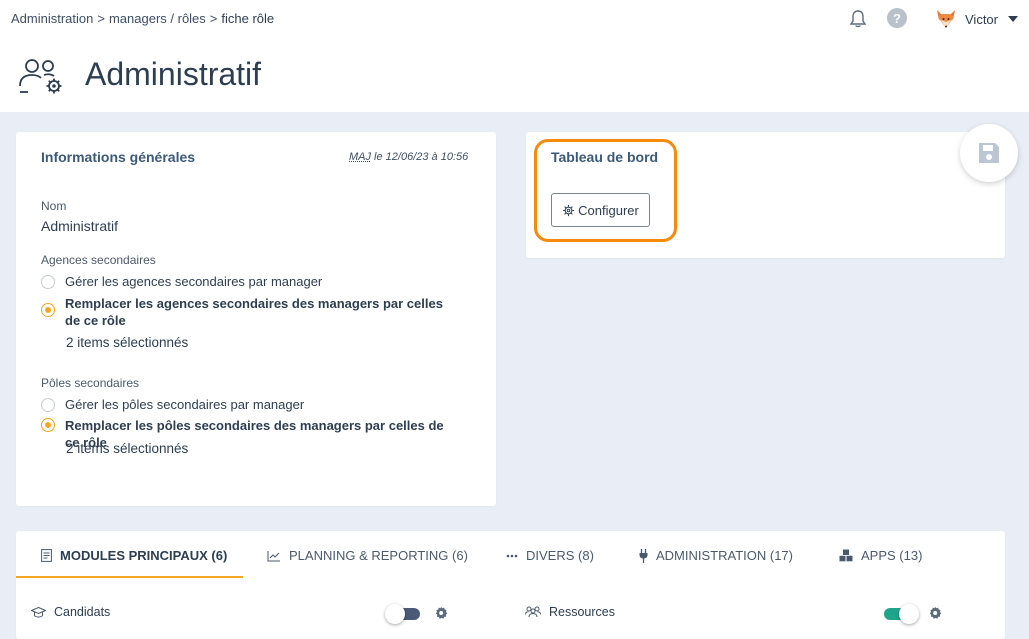 The width and height of the screenshot is (1029, 639). Describe the element at coordinates (420, 157) in the screenshot. I see `maj-date: le 12/06/23 à 10:56` at that location.